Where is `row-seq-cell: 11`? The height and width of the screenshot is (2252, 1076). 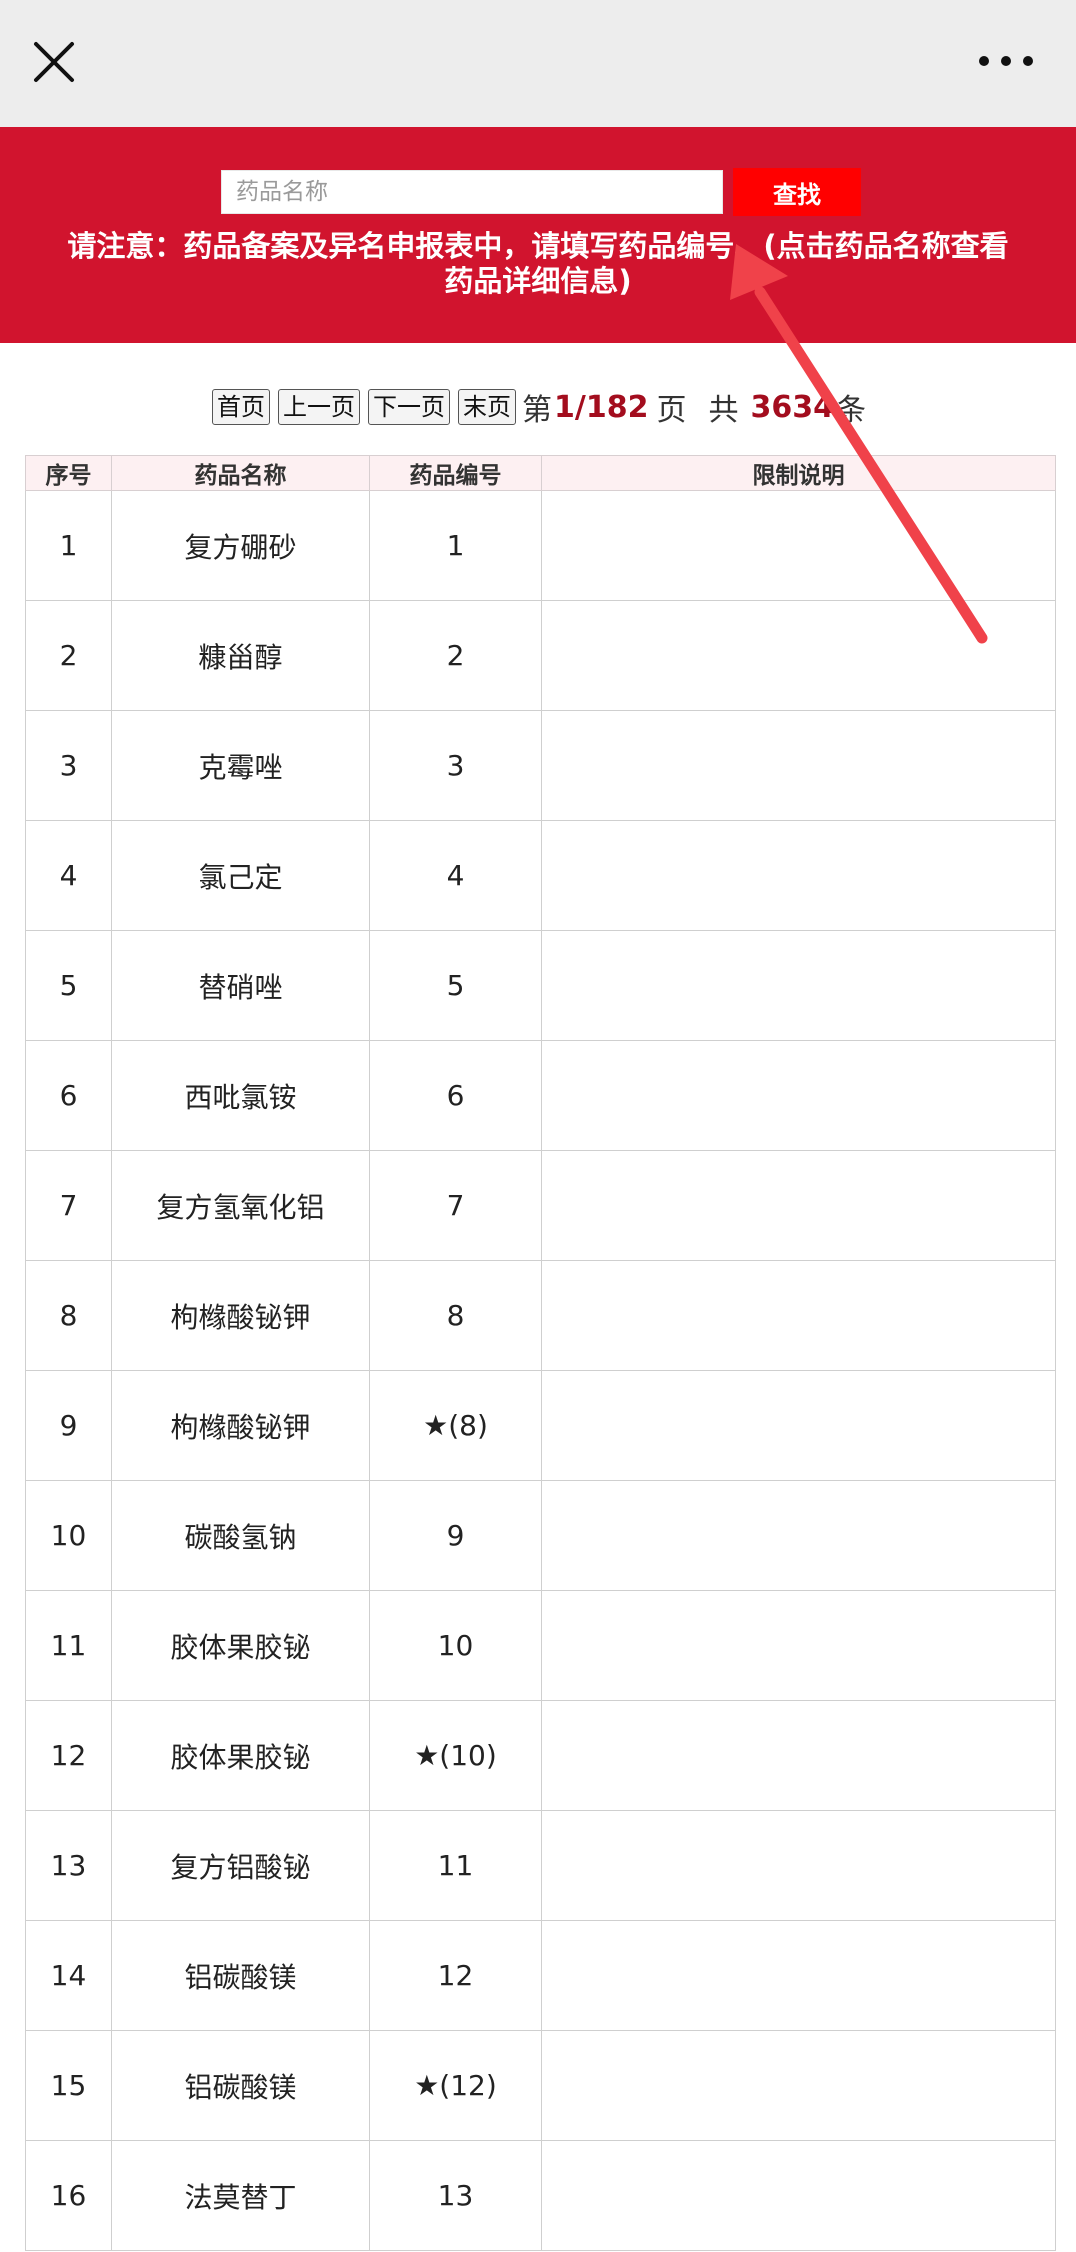 row-seq-cell: 11 is located at coordinates (68, 1645).